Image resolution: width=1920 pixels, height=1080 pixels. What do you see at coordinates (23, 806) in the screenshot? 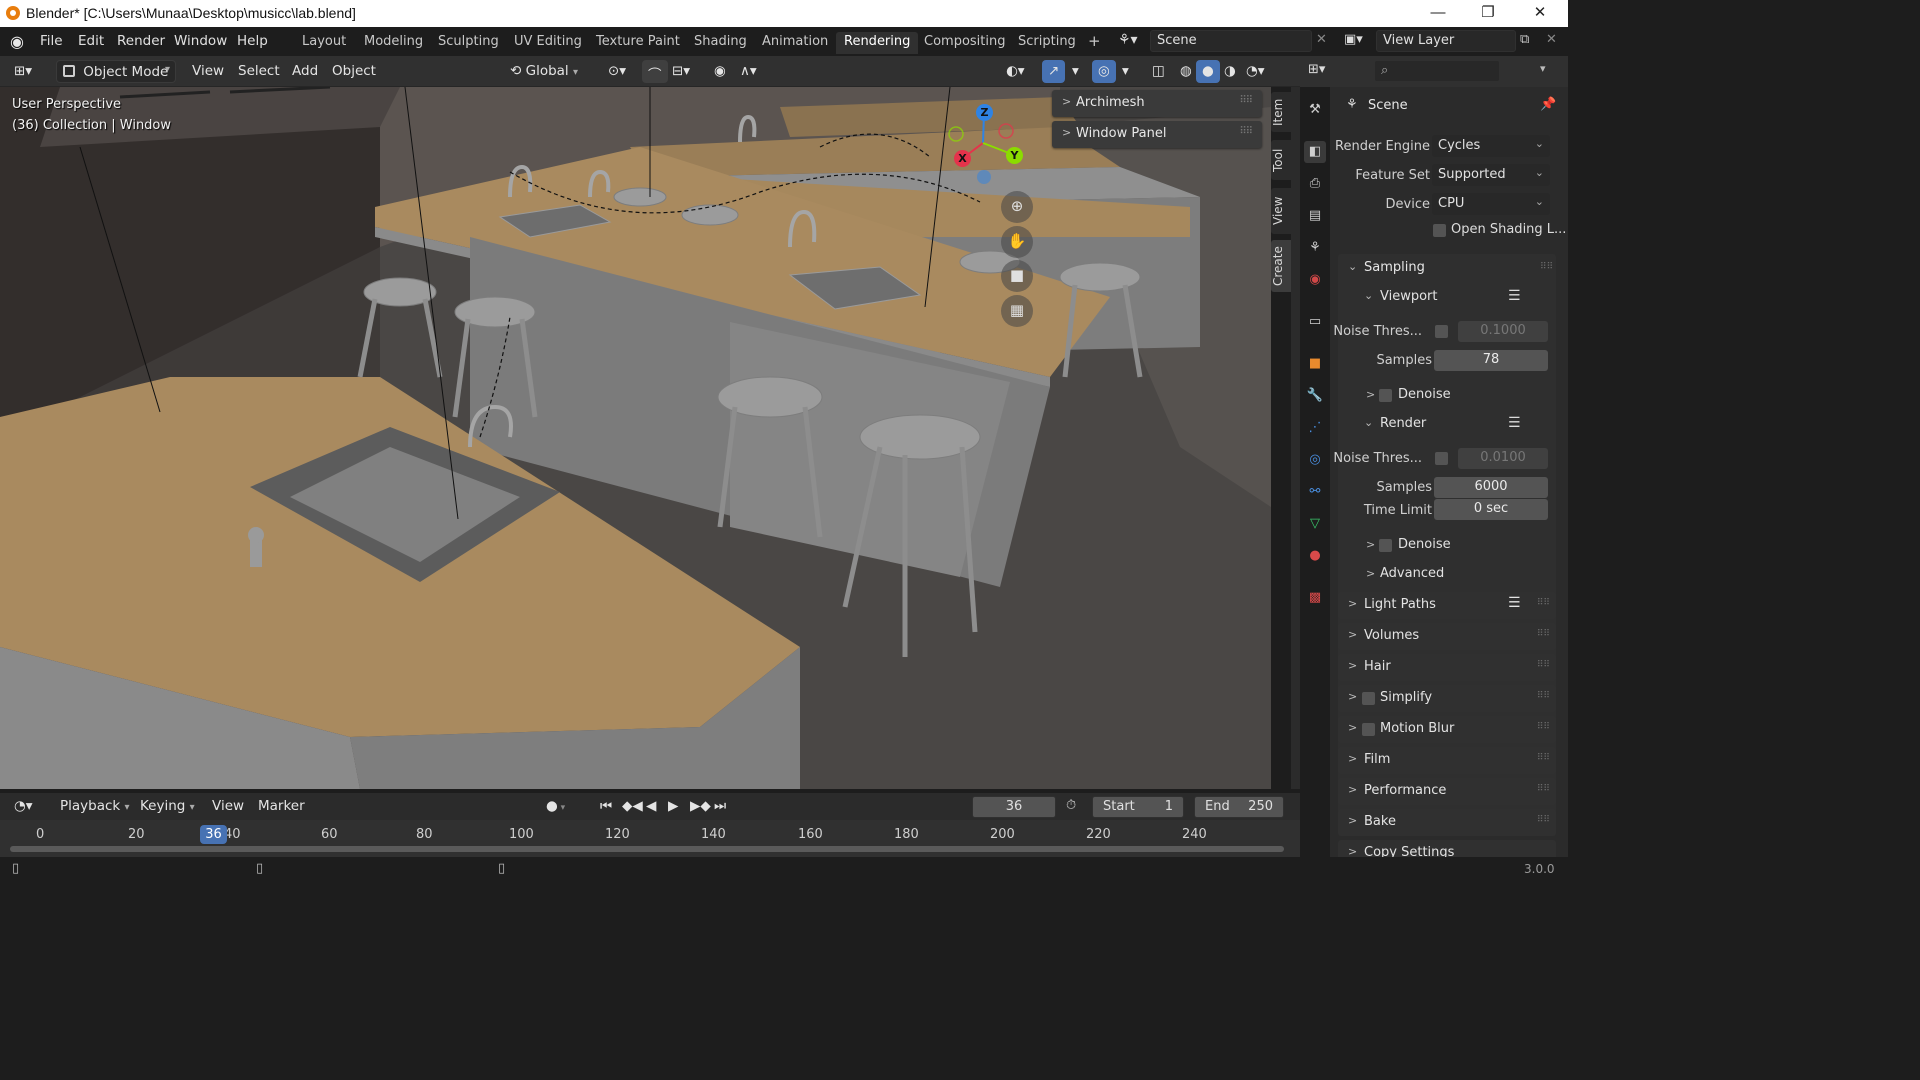
I see `timeline-editor-type-icon: ◔▾` at bounding box center [23, 806].